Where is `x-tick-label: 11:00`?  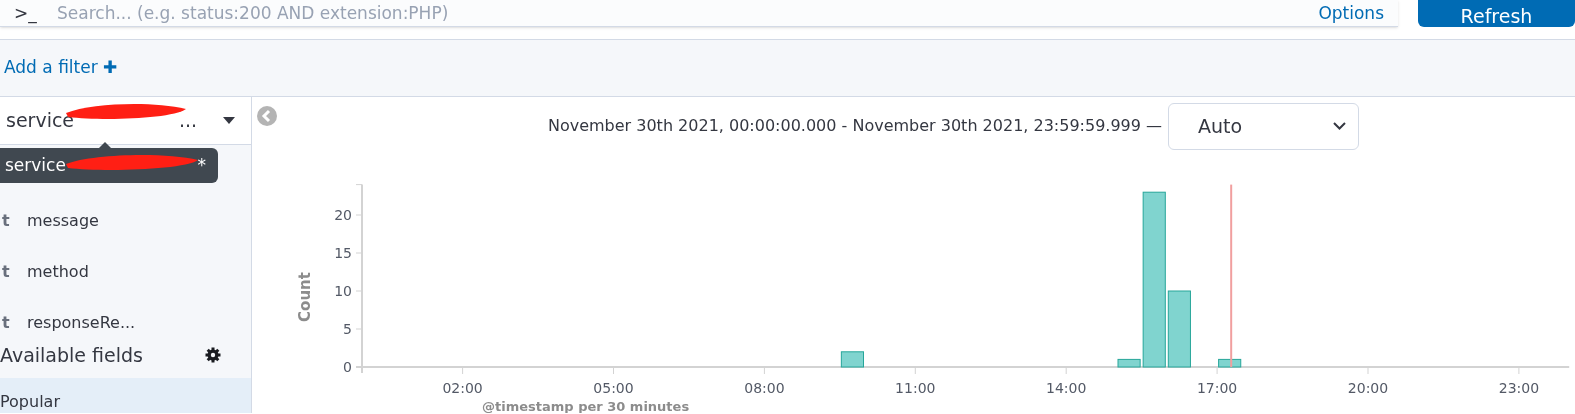
x-tick-label: 11:00 is located at coordinates (915, 388).